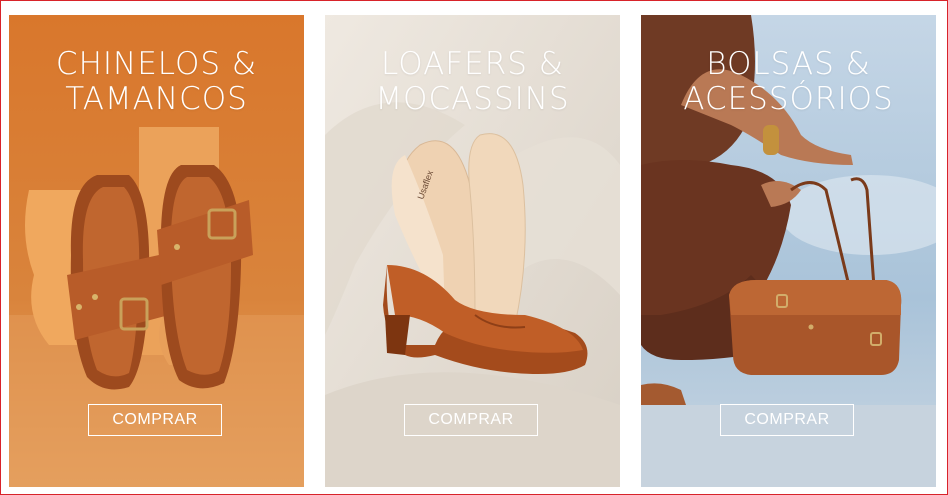 This screenshot has height=495, width=948. I want to click on card-title-line1: CHINELOS &, so click(156, 64).